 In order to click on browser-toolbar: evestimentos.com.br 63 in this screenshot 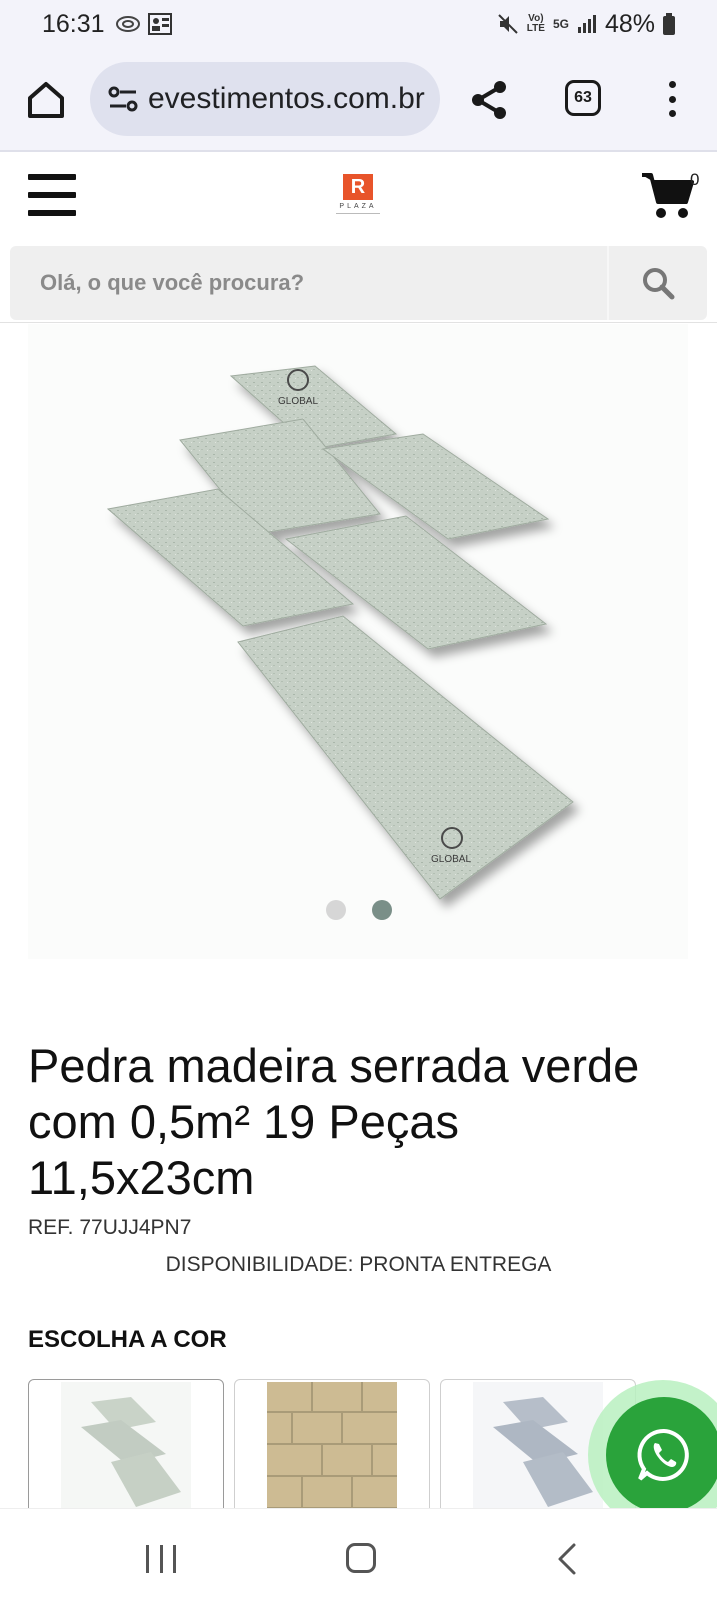, I will do `click(358, 100)`.